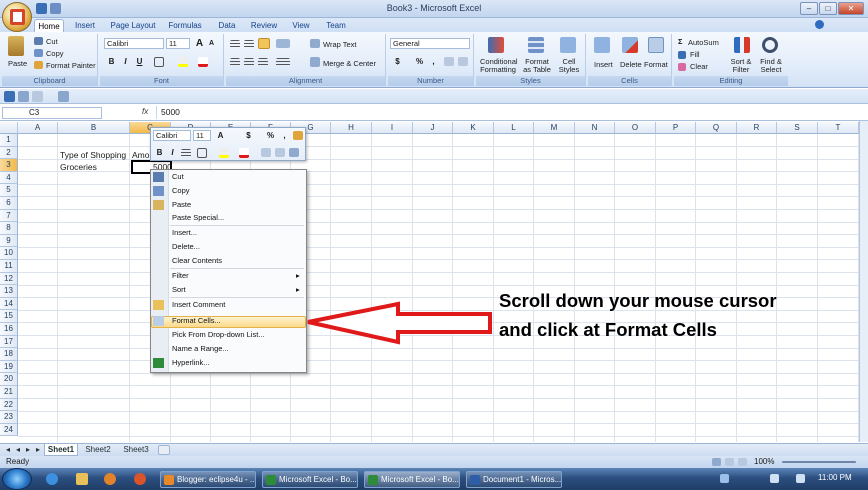 The height and width of the screenshot is (490, 868). What do you see at coordinates (656, 45) in the screenshot?
I see `format-cells-icon` at bounding box center [656, 45].